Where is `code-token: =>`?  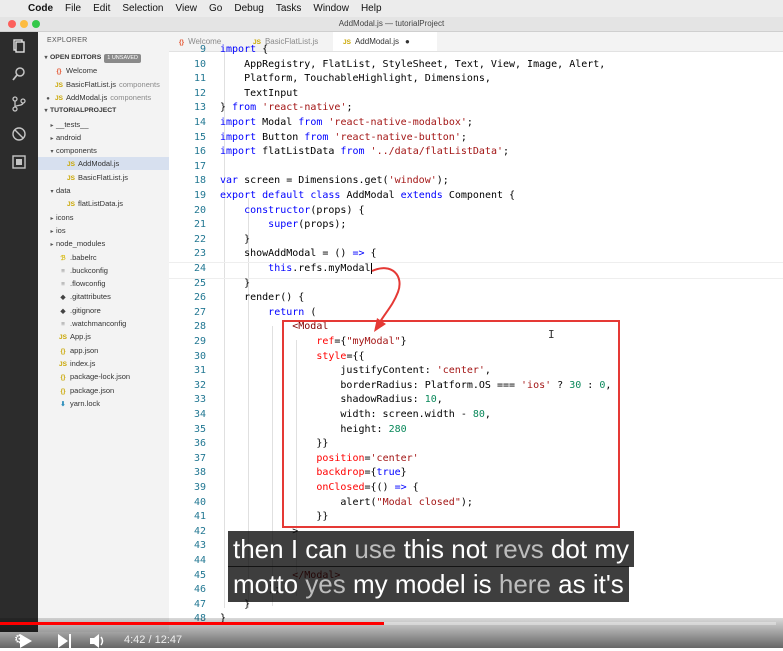
code-token: => is located at coordinates (358, 254).